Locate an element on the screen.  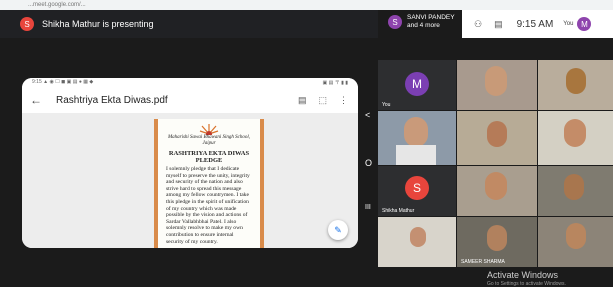
meeting-controls: ⚇ ▤ 9:15 AM You M is located at coordinates (537, 24).